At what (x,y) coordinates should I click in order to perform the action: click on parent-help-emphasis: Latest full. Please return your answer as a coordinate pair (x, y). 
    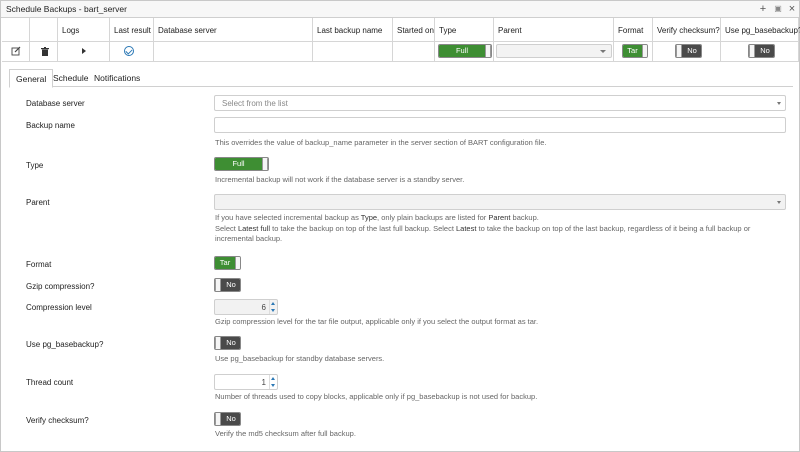
    Looking at the image, I should click on (254, 228).